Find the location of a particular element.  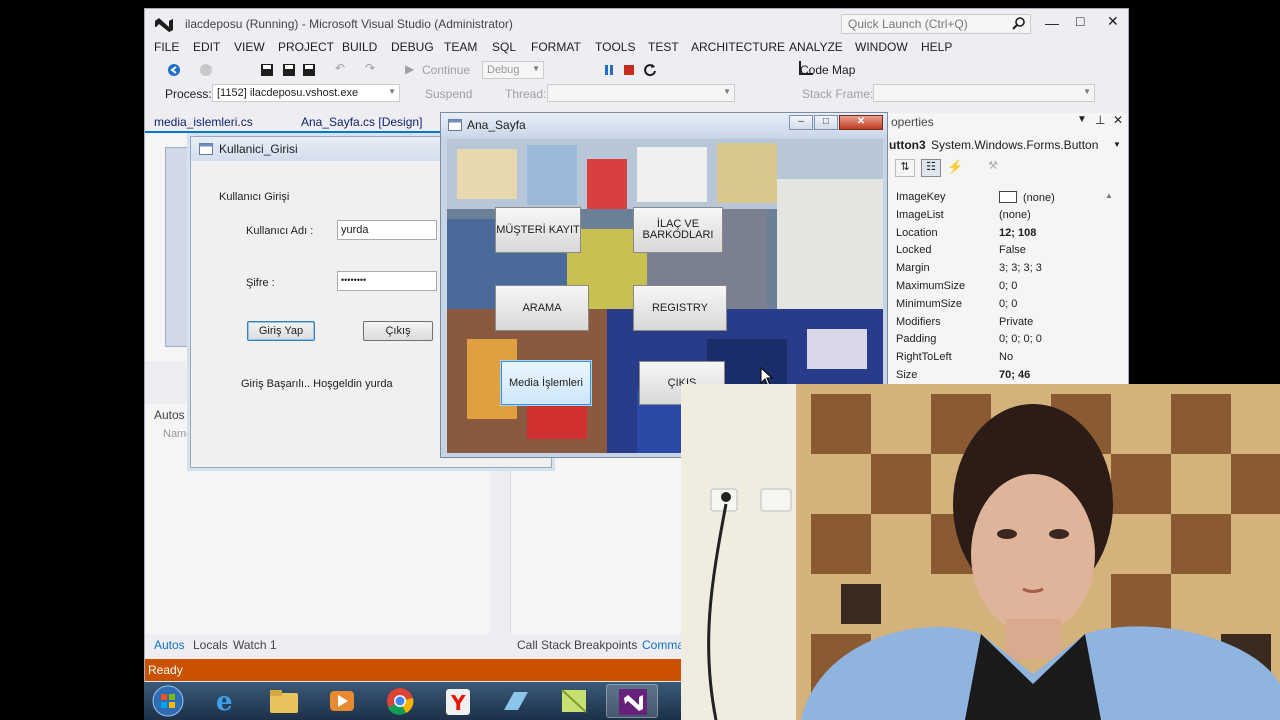

property-row: MaximumSize 0; 0 is located at coordinates (1006, 287).